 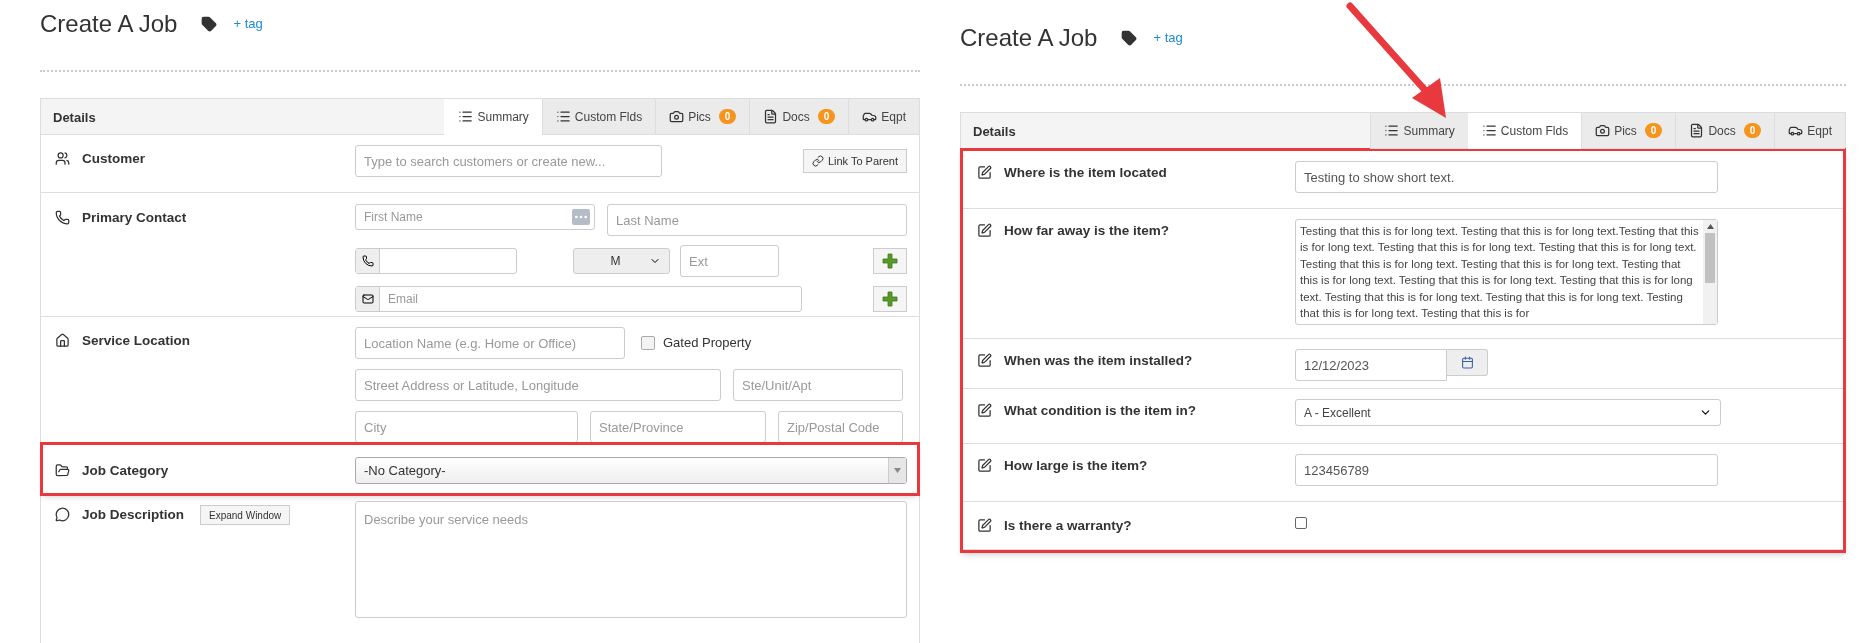 I want to click on home-icon, so click(x=62, y=340).